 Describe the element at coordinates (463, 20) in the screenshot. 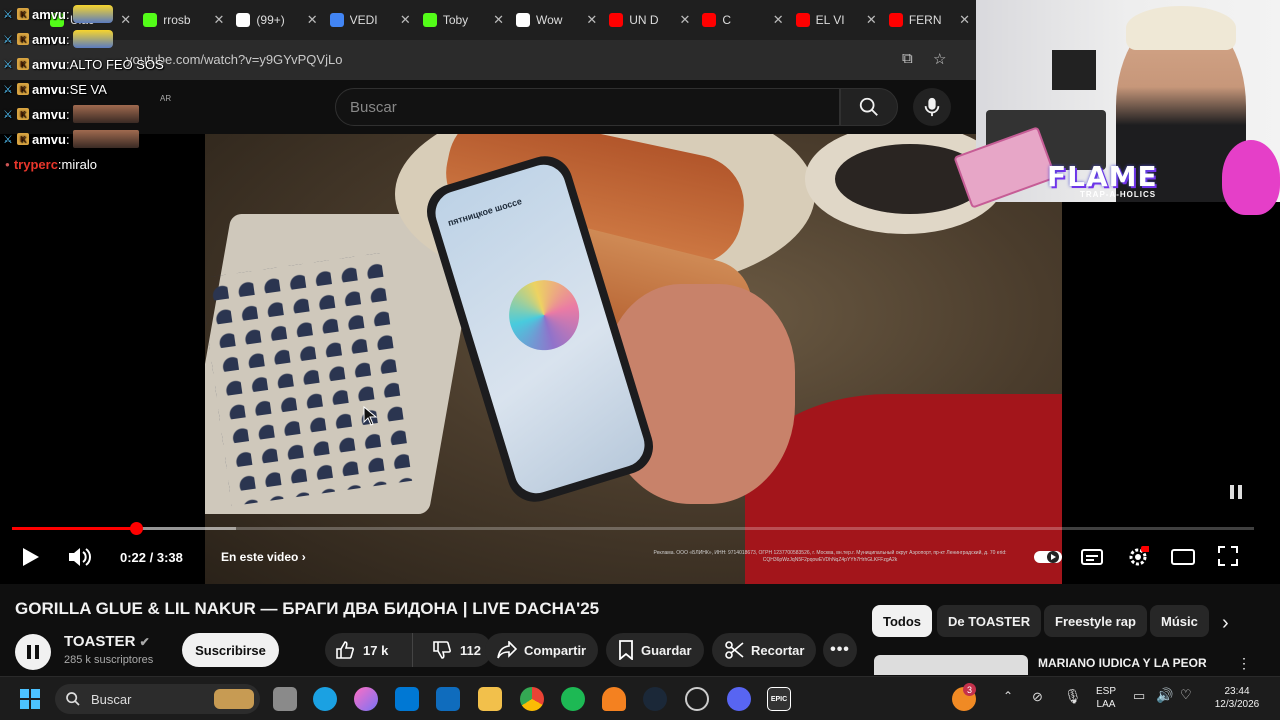

I see `browser-tab: Toby ✕` at that location.